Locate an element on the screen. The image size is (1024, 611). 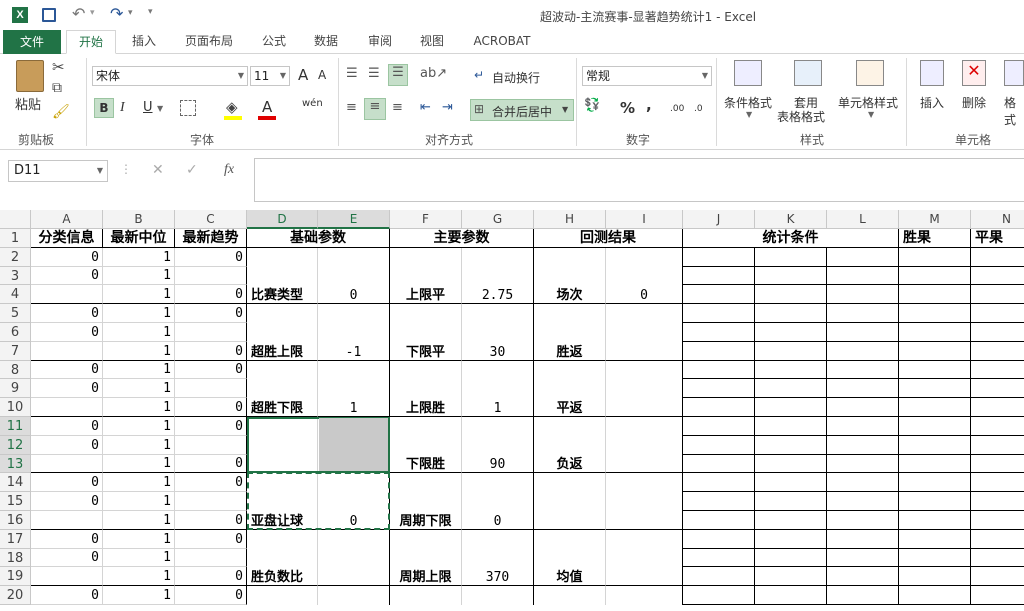
cell-c is located at coordinates (211, 445).